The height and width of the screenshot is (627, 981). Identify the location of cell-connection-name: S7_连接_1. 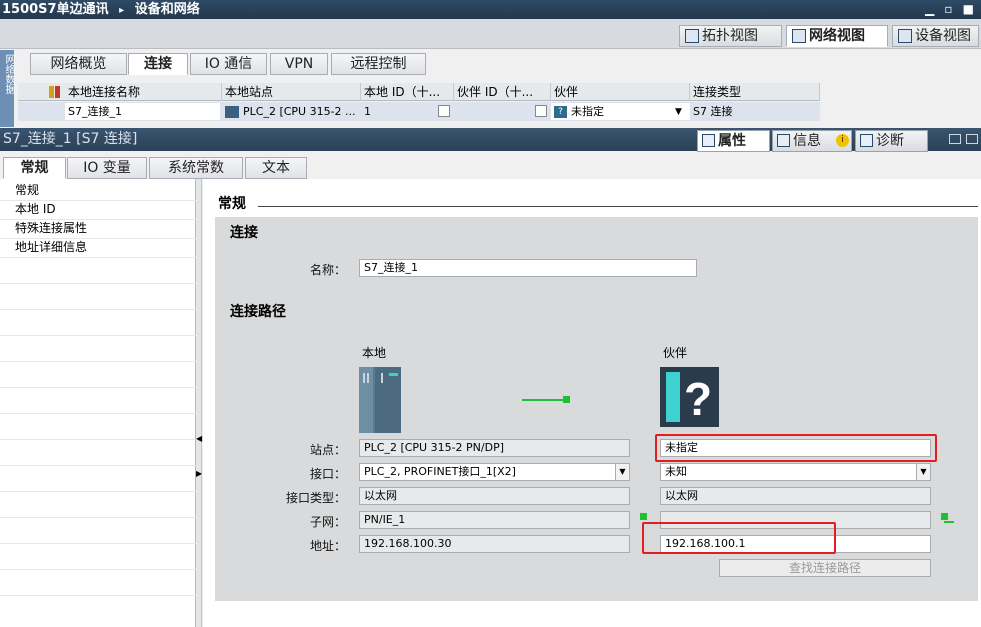
(142, 111).